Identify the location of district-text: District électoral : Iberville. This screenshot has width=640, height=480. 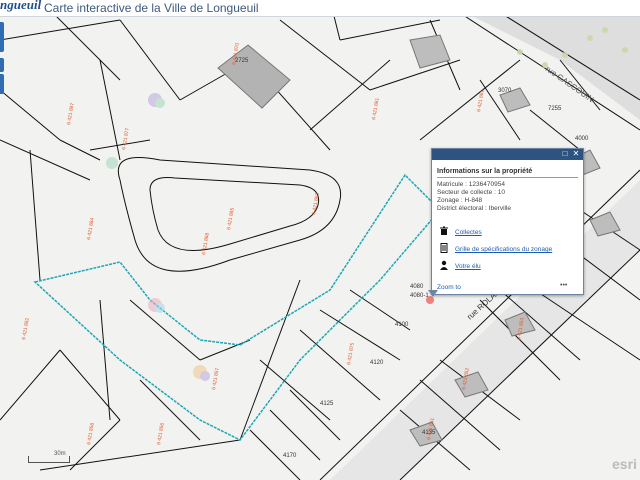
(474, 208).